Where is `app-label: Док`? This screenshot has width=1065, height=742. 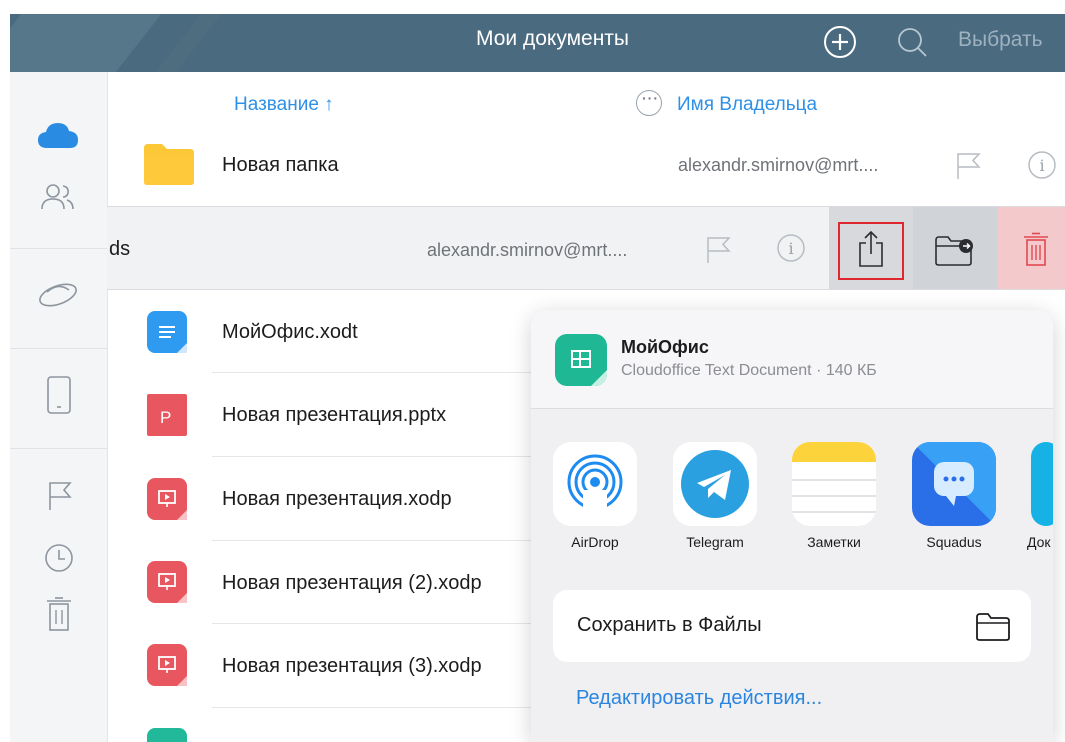
app-label: Док is located at coordinates (1039, 542).